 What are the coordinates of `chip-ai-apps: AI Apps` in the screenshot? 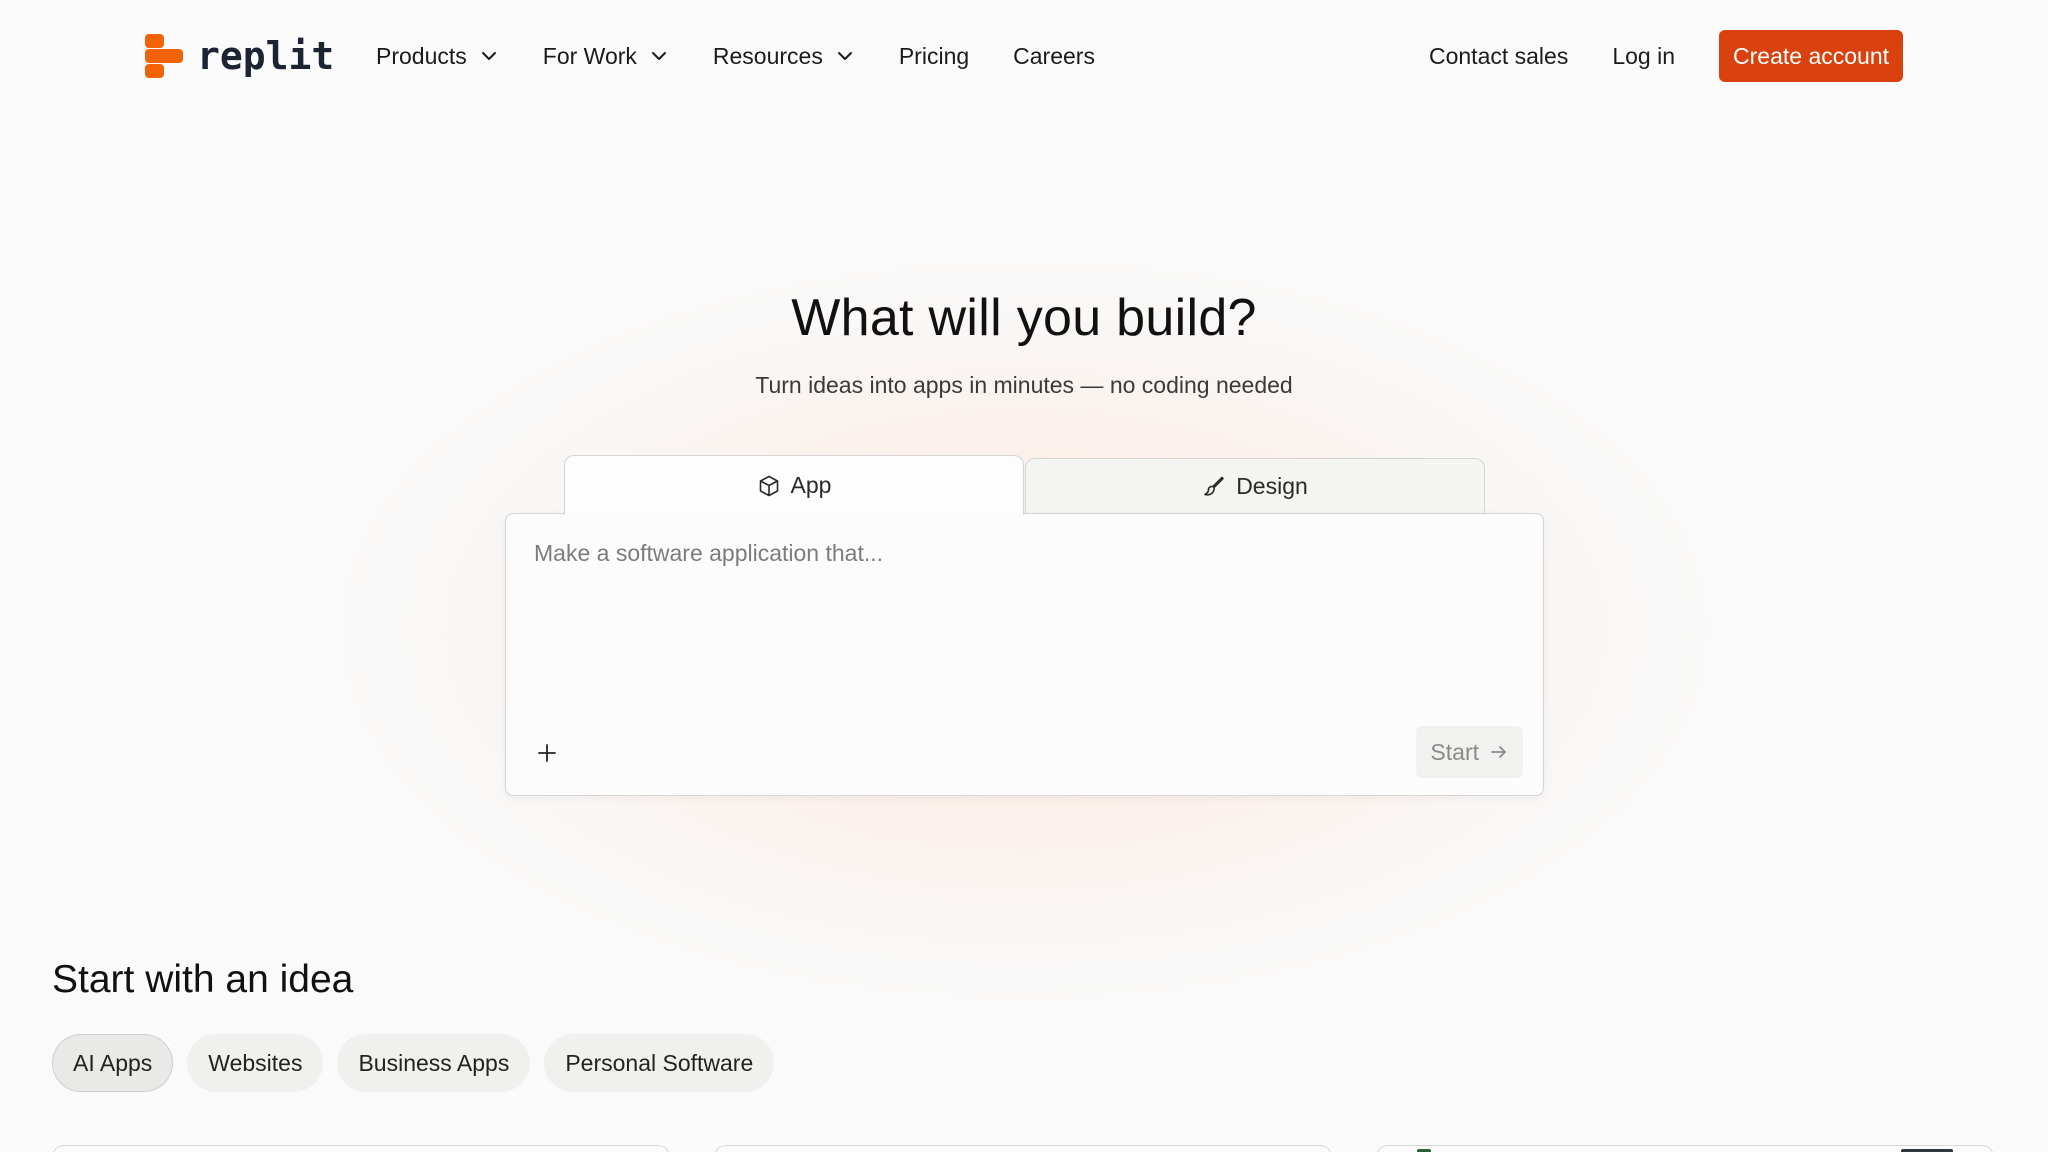 It's located at (113, 1063).